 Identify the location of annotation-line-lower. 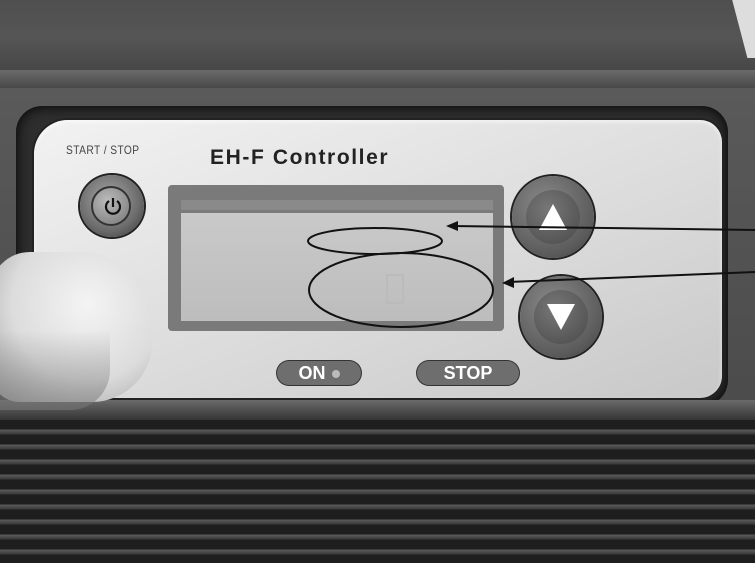
(631, 277).